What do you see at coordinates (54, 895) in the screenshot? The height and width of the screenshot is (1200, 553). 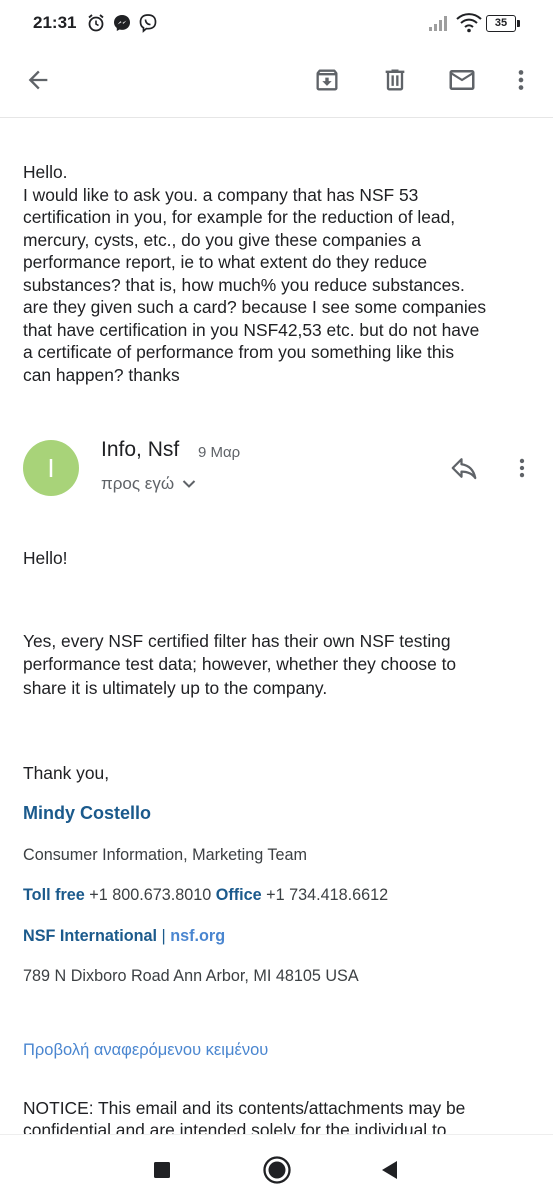 I see `toll-free-label: Toll free` at bounding box center [54, 895].